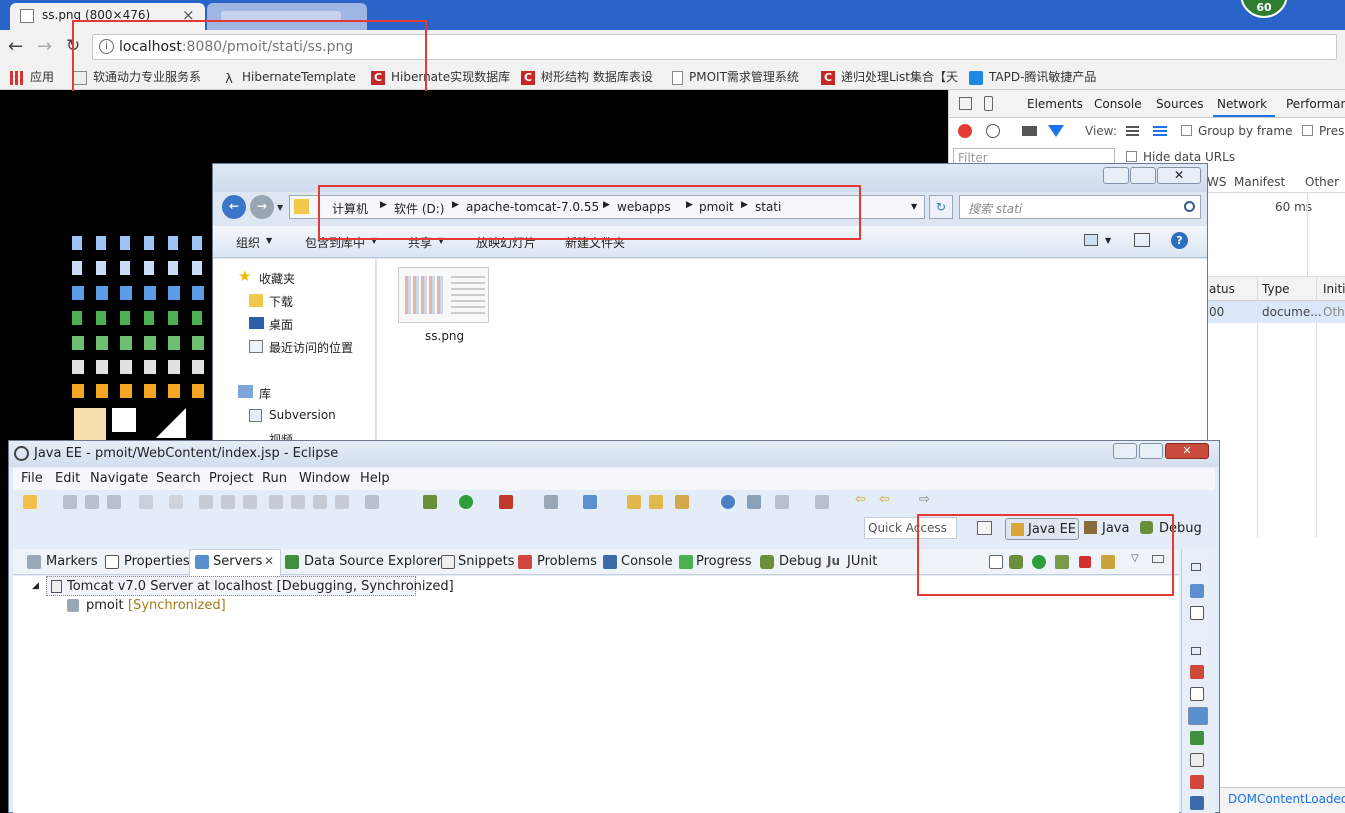  What do you see at coordinates (35, 586) in the screenshot?
I see `expand-server-icon: ◢` at bounding box center [35, 586].